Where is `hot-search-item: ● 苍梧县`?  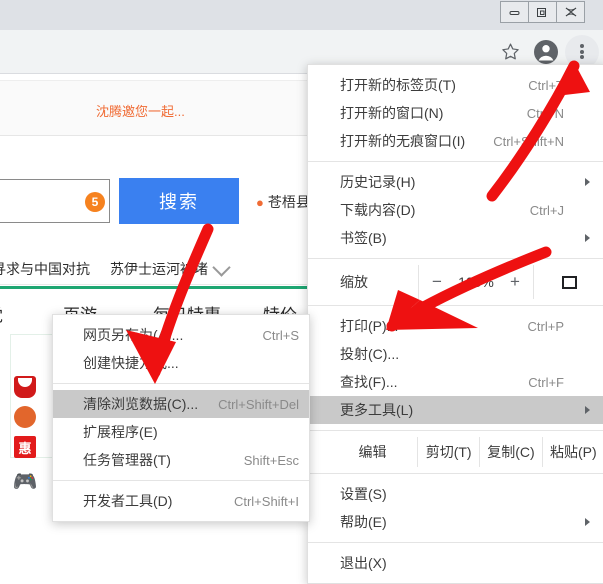 hot-search-item: ● 苍梧县 is located at coordinates (283, 202).